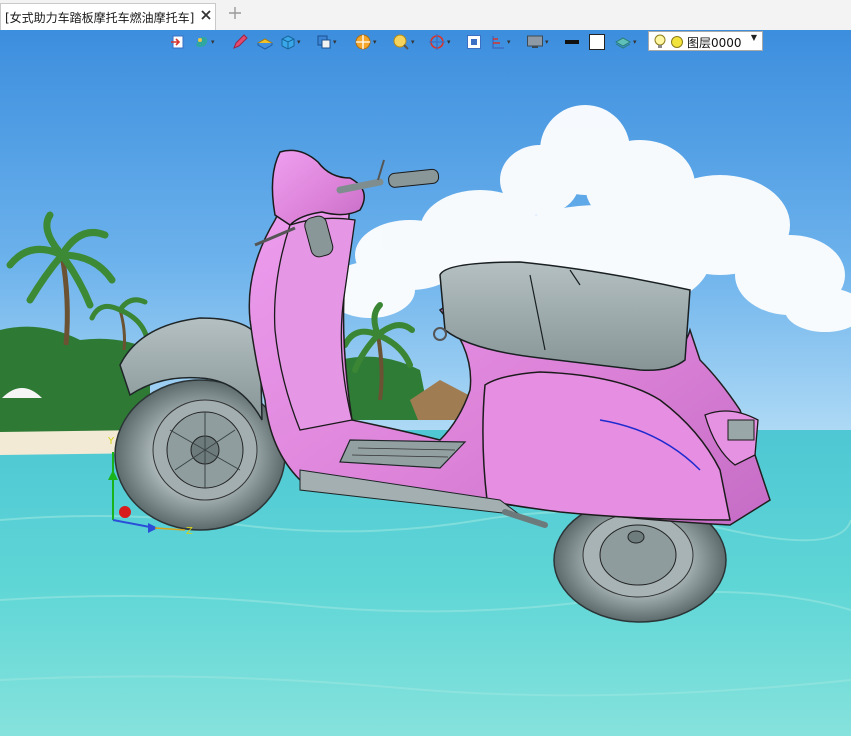 This screenshot has height=736, width=851. I want to click on document-tab: [女式助力车踏板摩托车燃油摩托车], so click(108, 16).